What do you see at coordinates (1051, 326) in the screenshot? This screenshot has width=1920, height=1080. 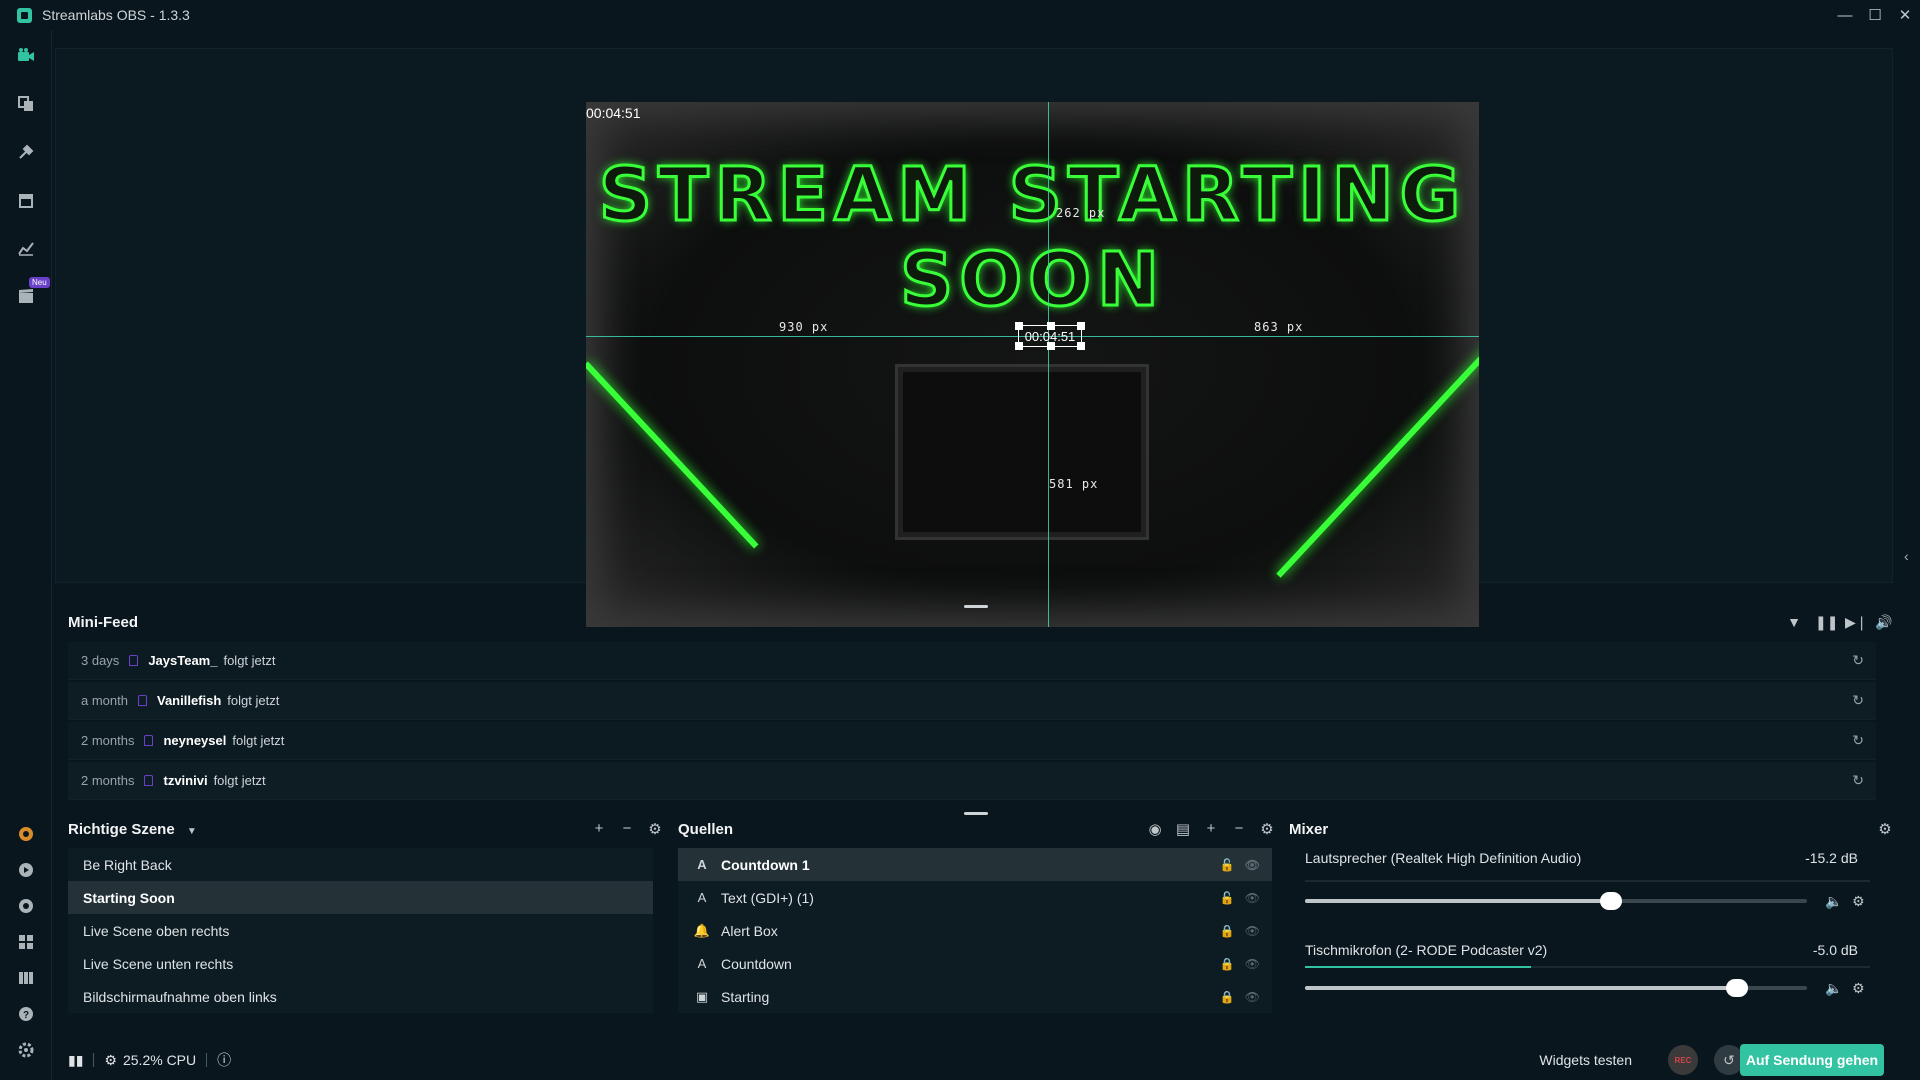 I see `resize-handle-t` at bounding box center [1051, 326].